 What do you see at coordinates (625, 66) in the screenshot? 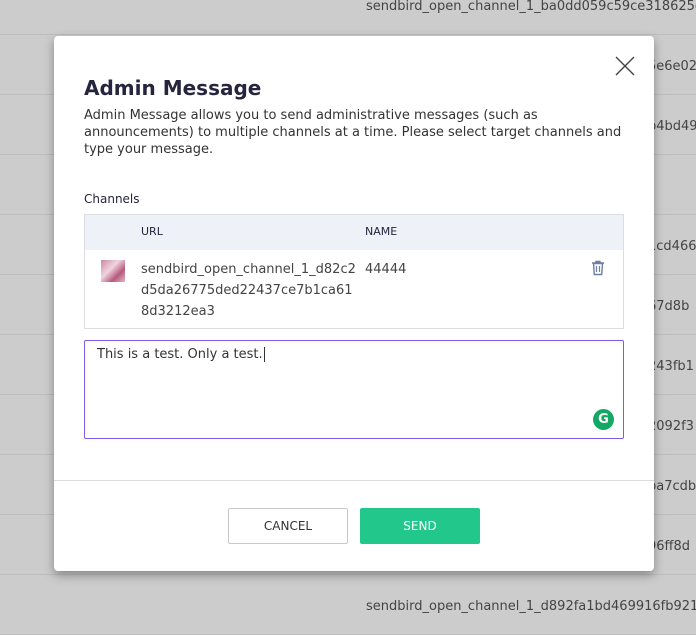
I see `close-icon` at bounding box center [625, 66].